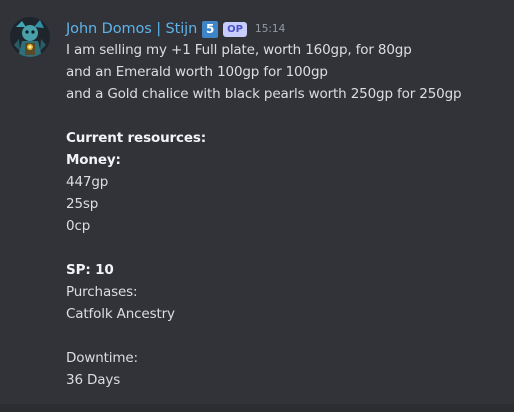  I want to click on money-silver: 25sp, so click(82, 204).